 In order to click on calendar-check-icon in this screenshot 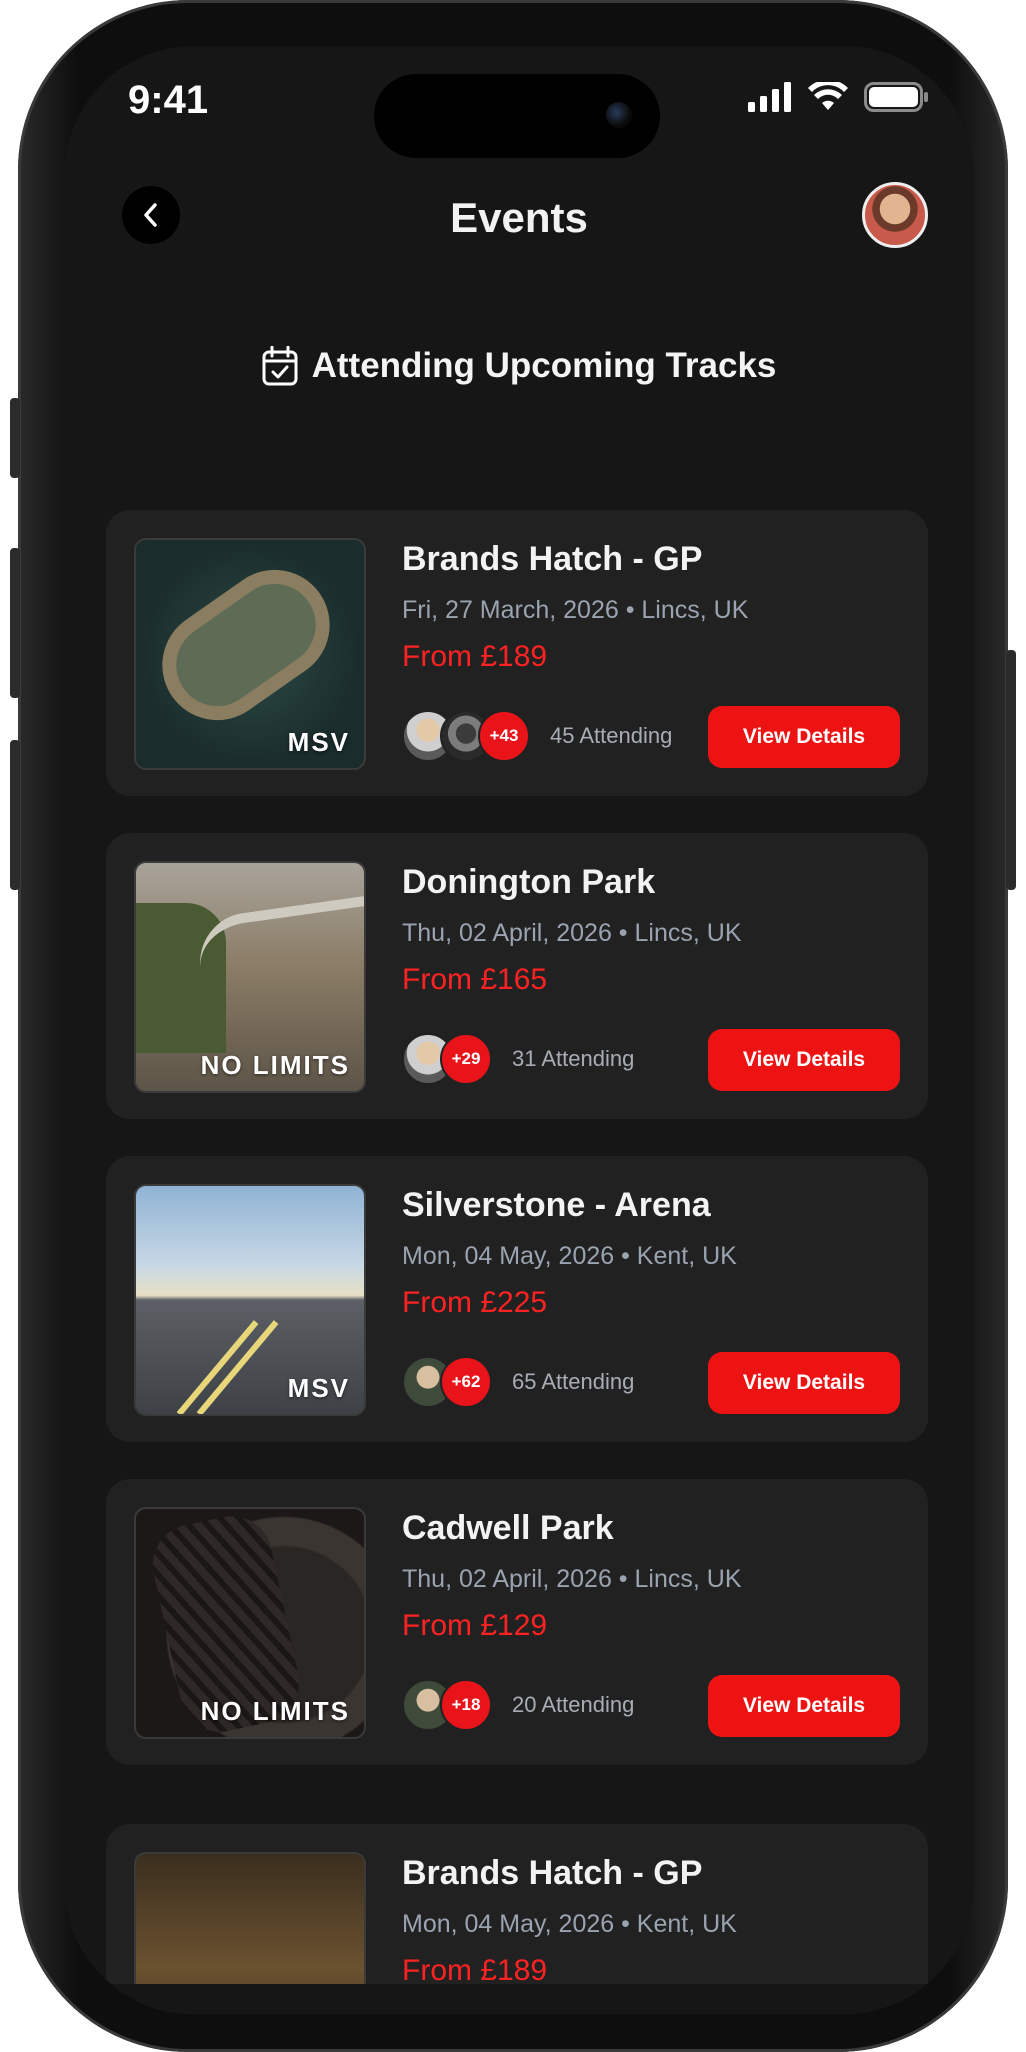, I will do `click(280, 366)`.